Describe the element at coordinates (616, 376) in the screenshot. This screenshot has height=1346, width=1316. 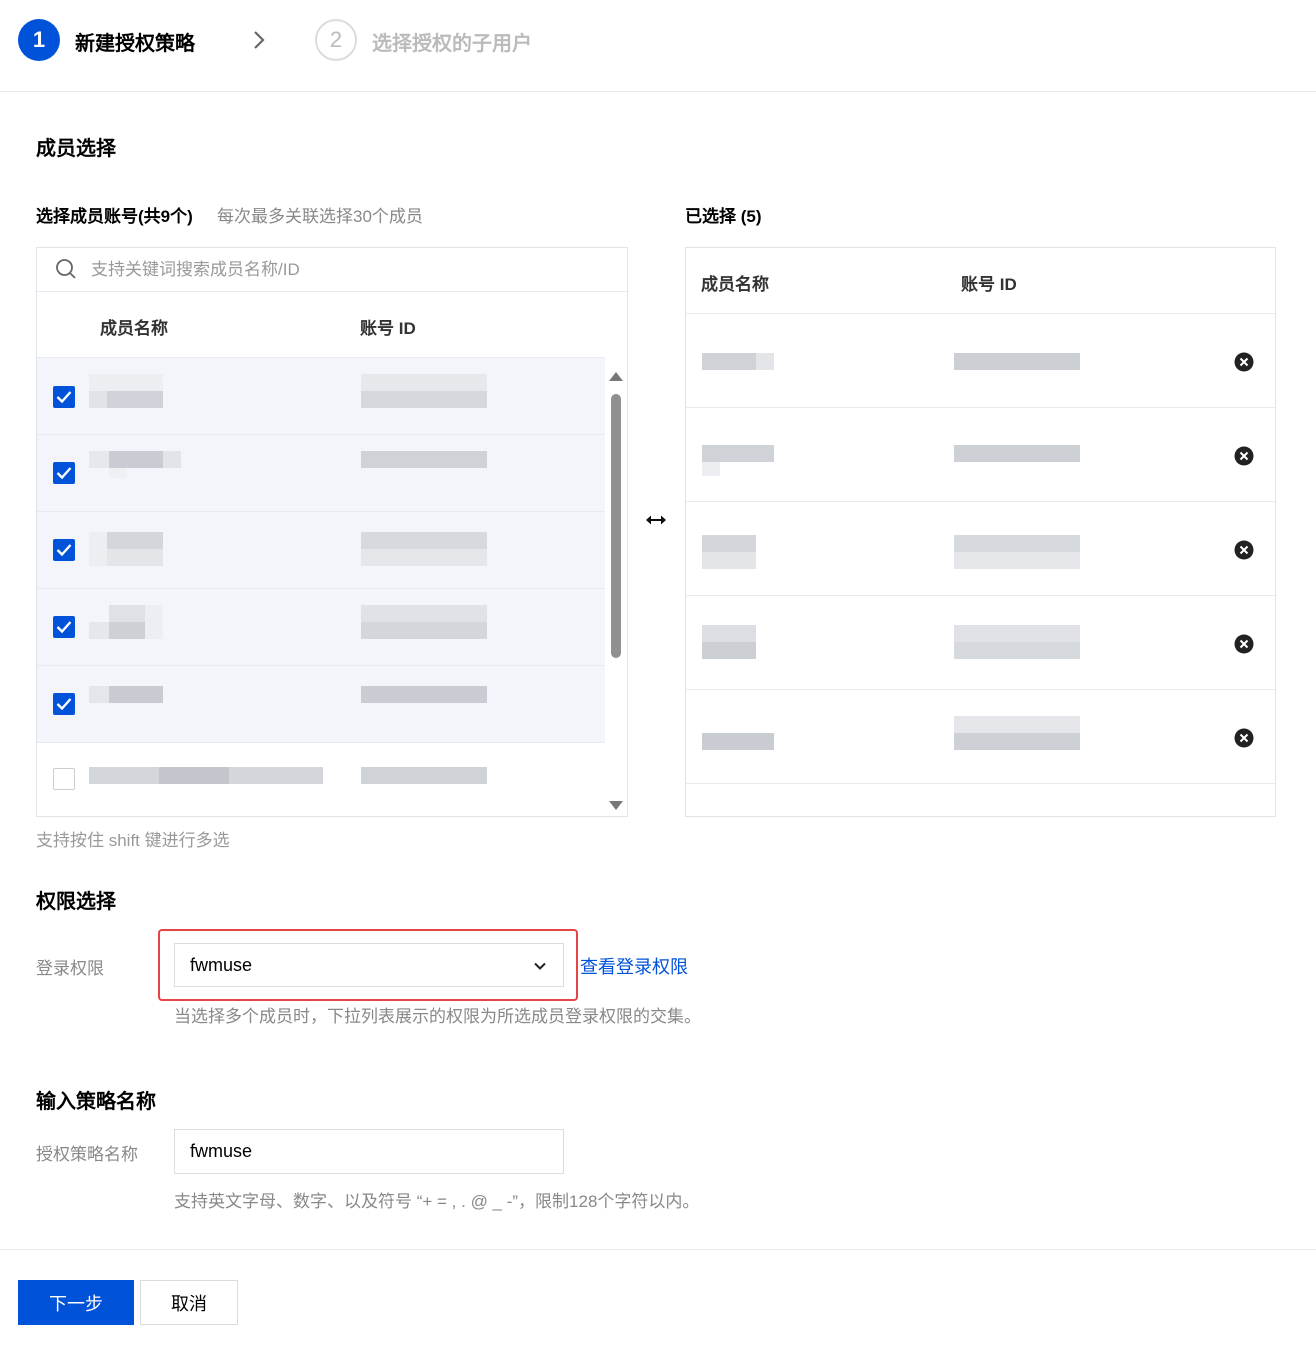
I see `scroll-up-icon` at that location.